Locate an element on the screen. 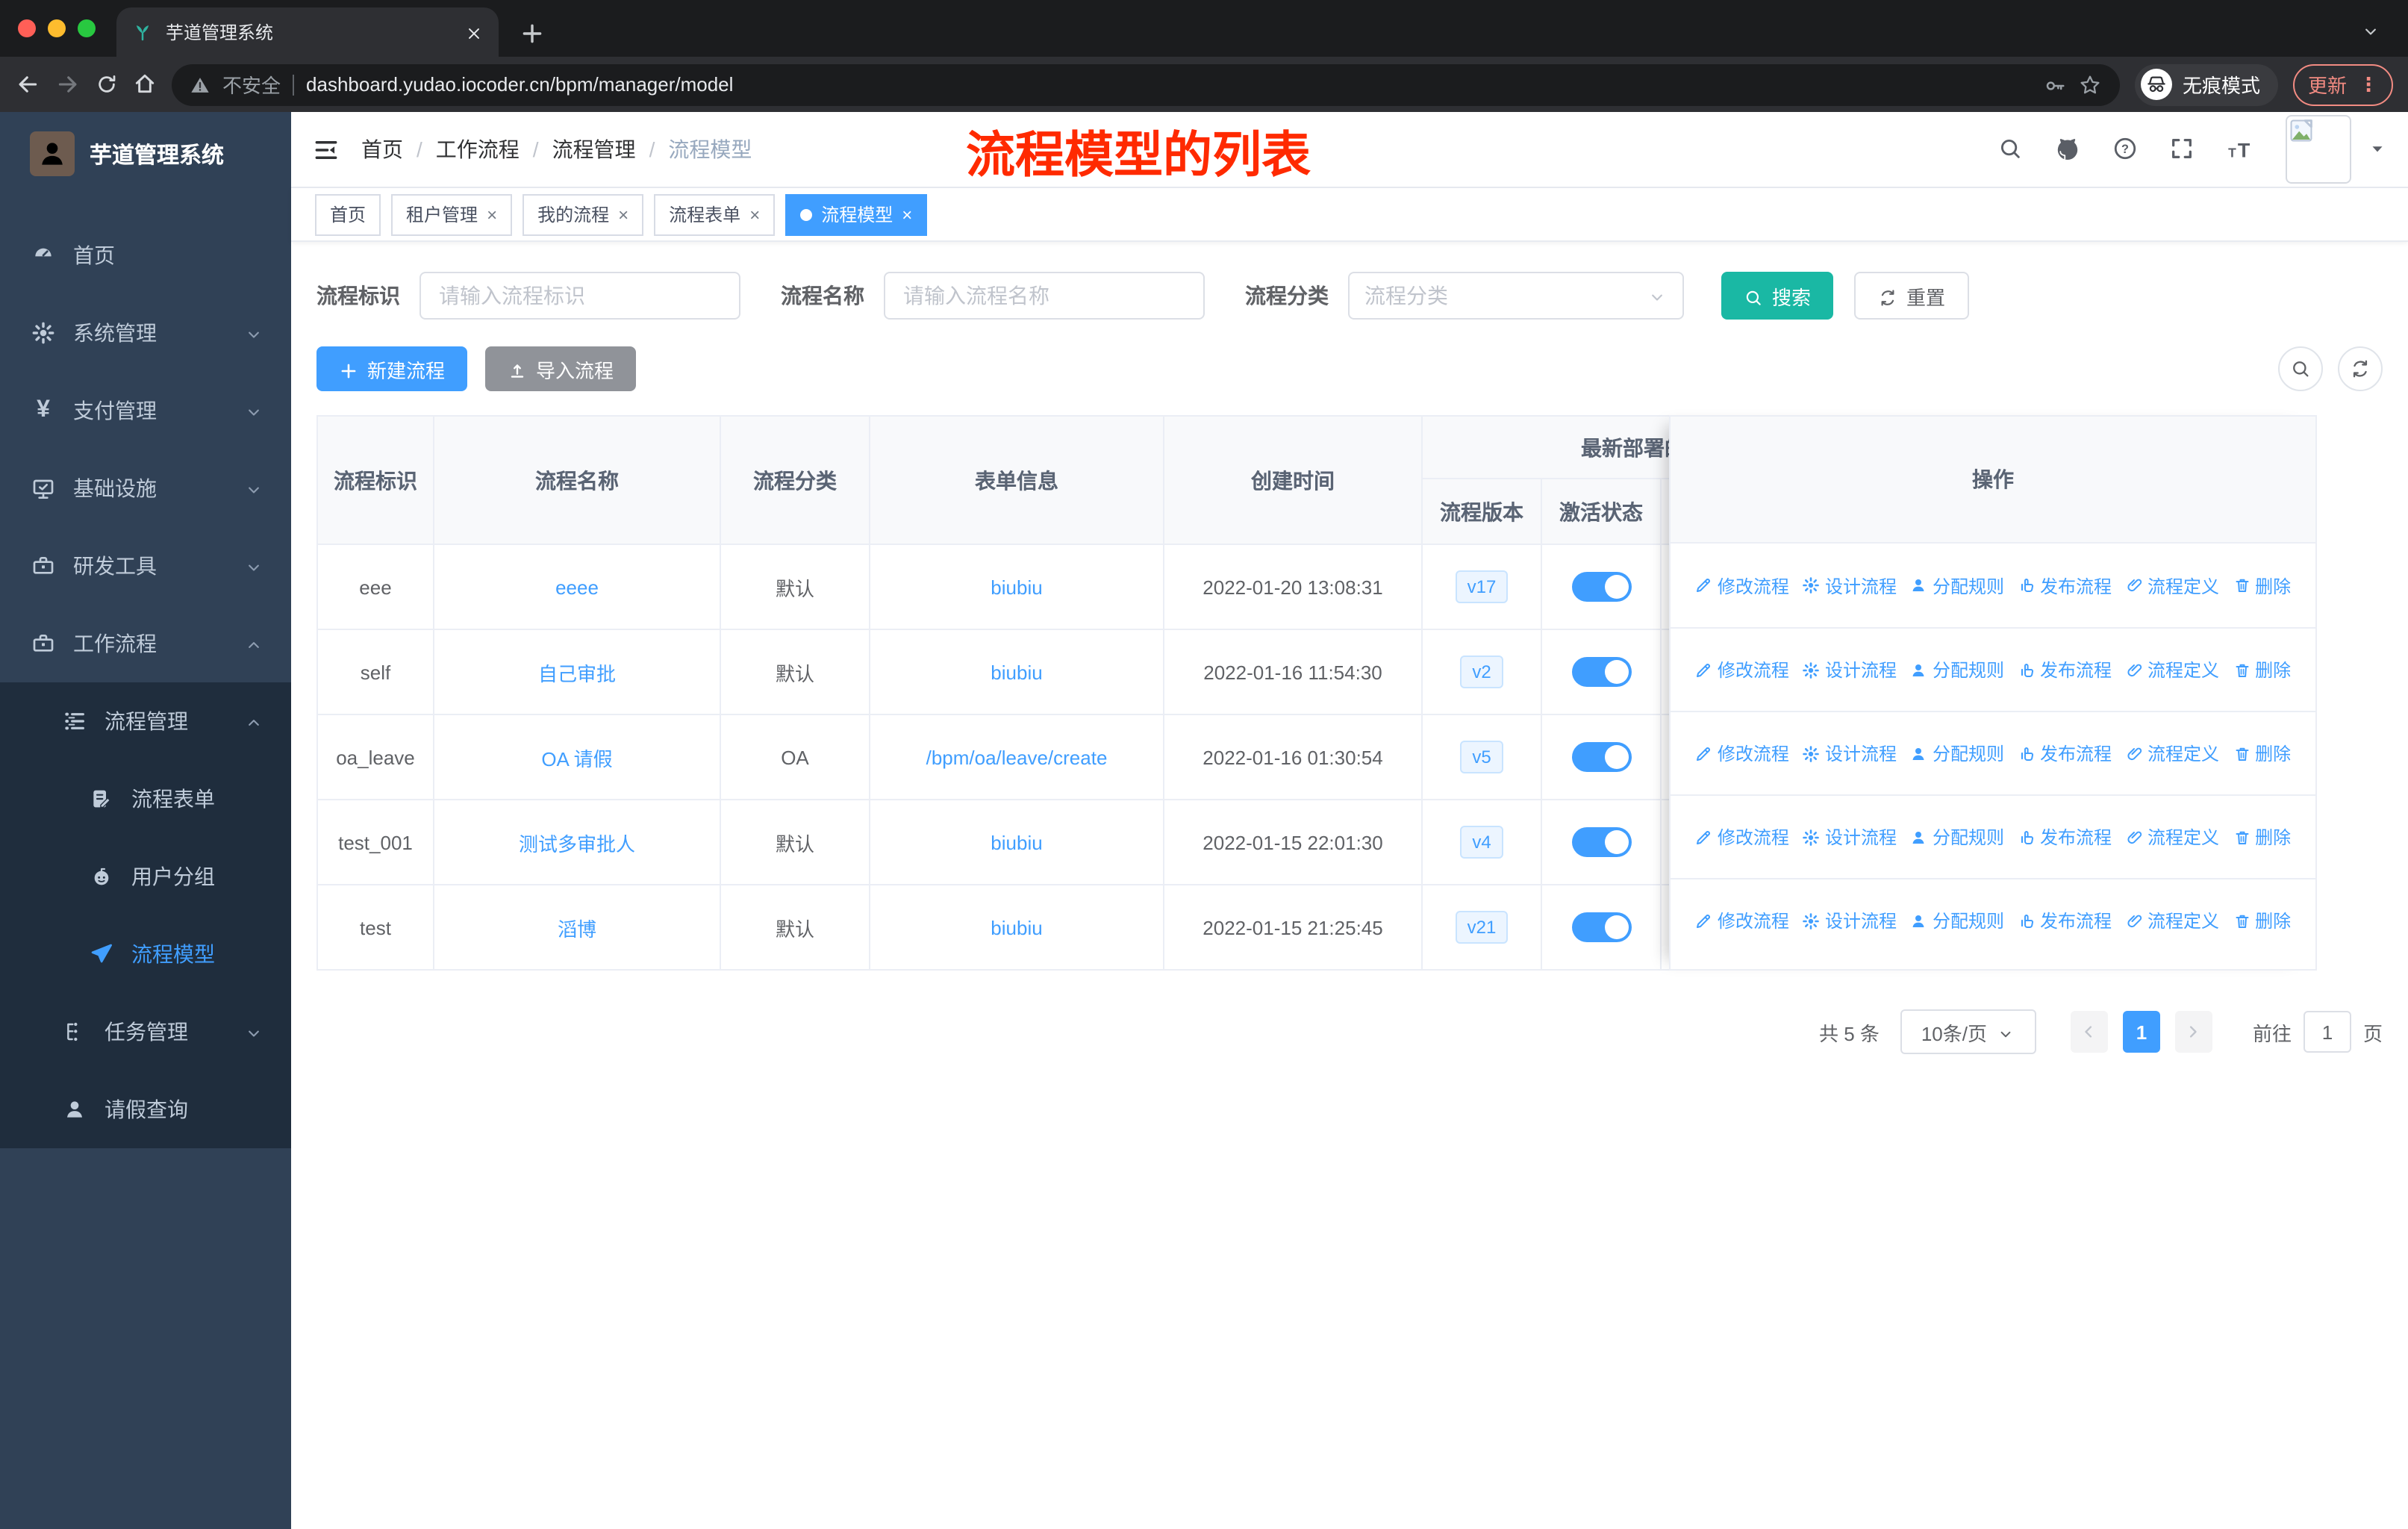 The height and width of the screenshot is (1529, 2408). next-page-button is located at coordinates (2193, 1032).